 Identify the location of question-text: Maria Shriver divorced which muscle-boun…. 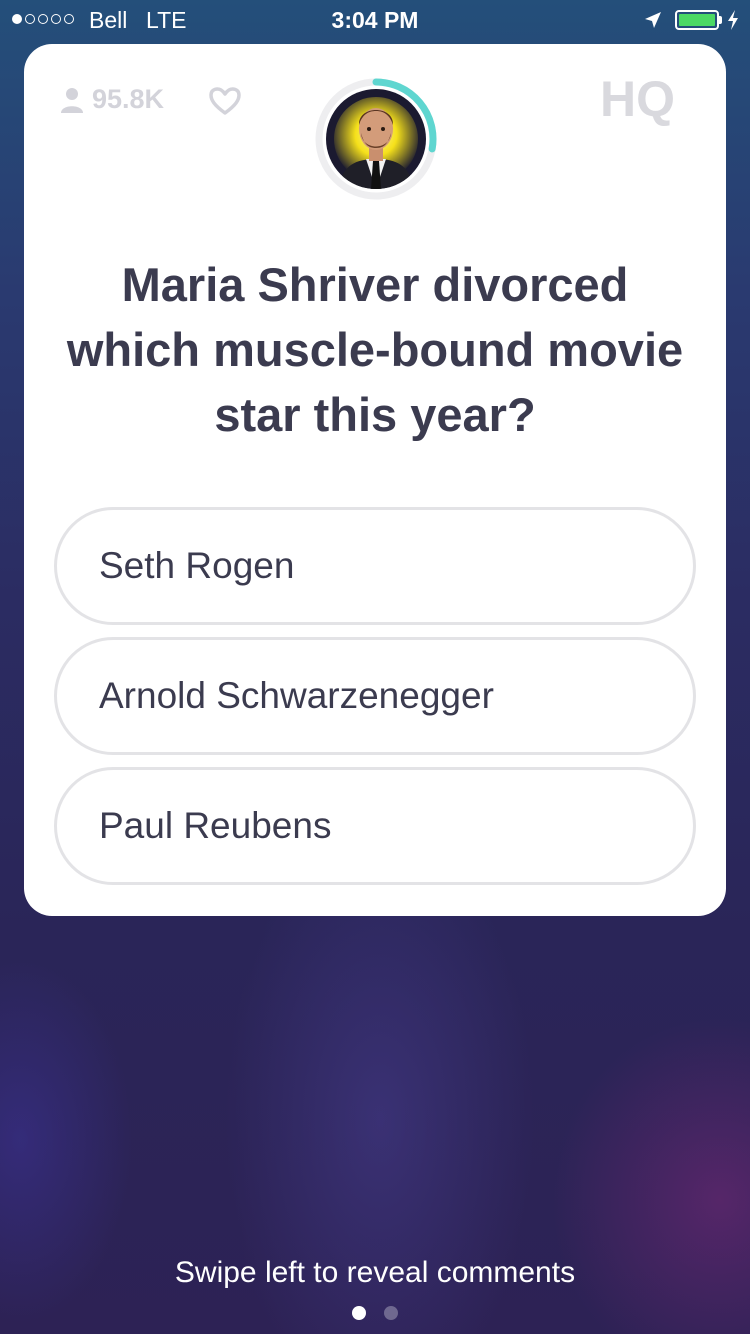
(375, 349).